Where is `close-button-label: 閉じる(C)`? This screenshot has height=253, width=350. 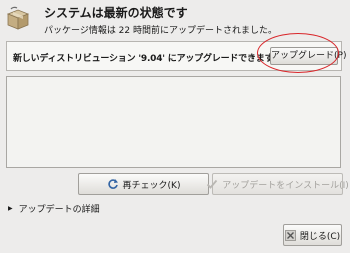 close-button-label: 閉じる(C) is located at coordinates (320, 236).